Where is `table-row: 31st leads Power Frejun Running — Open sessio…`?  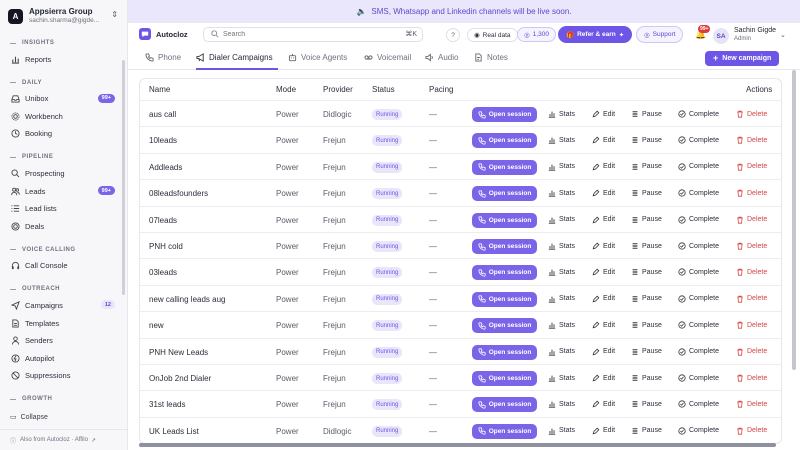 table-row: 31st leads Power Frejun Running — Open sessio… is located at coordinates (460, 403).